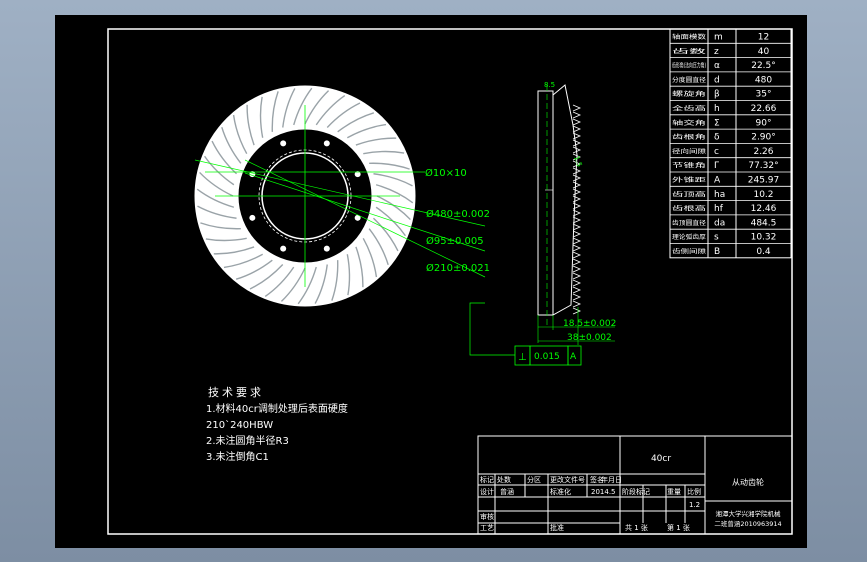 The width and height of the screenshot is (867, 562). I want to click on param-name: 齿顶圆直径, so click(689, 223).